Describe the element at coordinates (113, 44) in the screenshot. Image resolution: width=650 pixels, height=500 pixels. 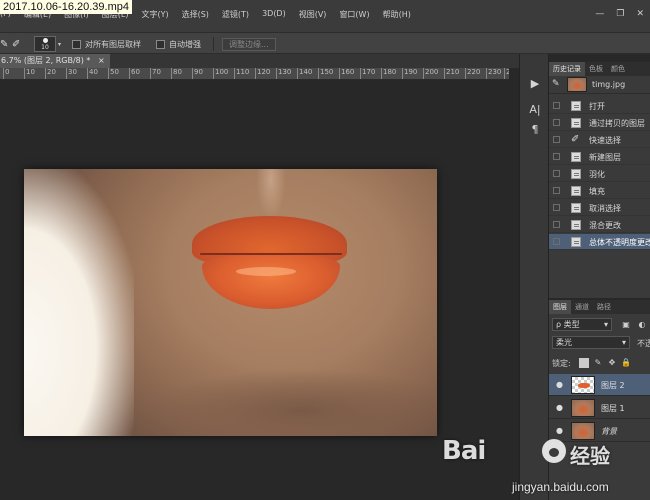
I see `sample-all-layers-label: 对所有图层取样` at that location.